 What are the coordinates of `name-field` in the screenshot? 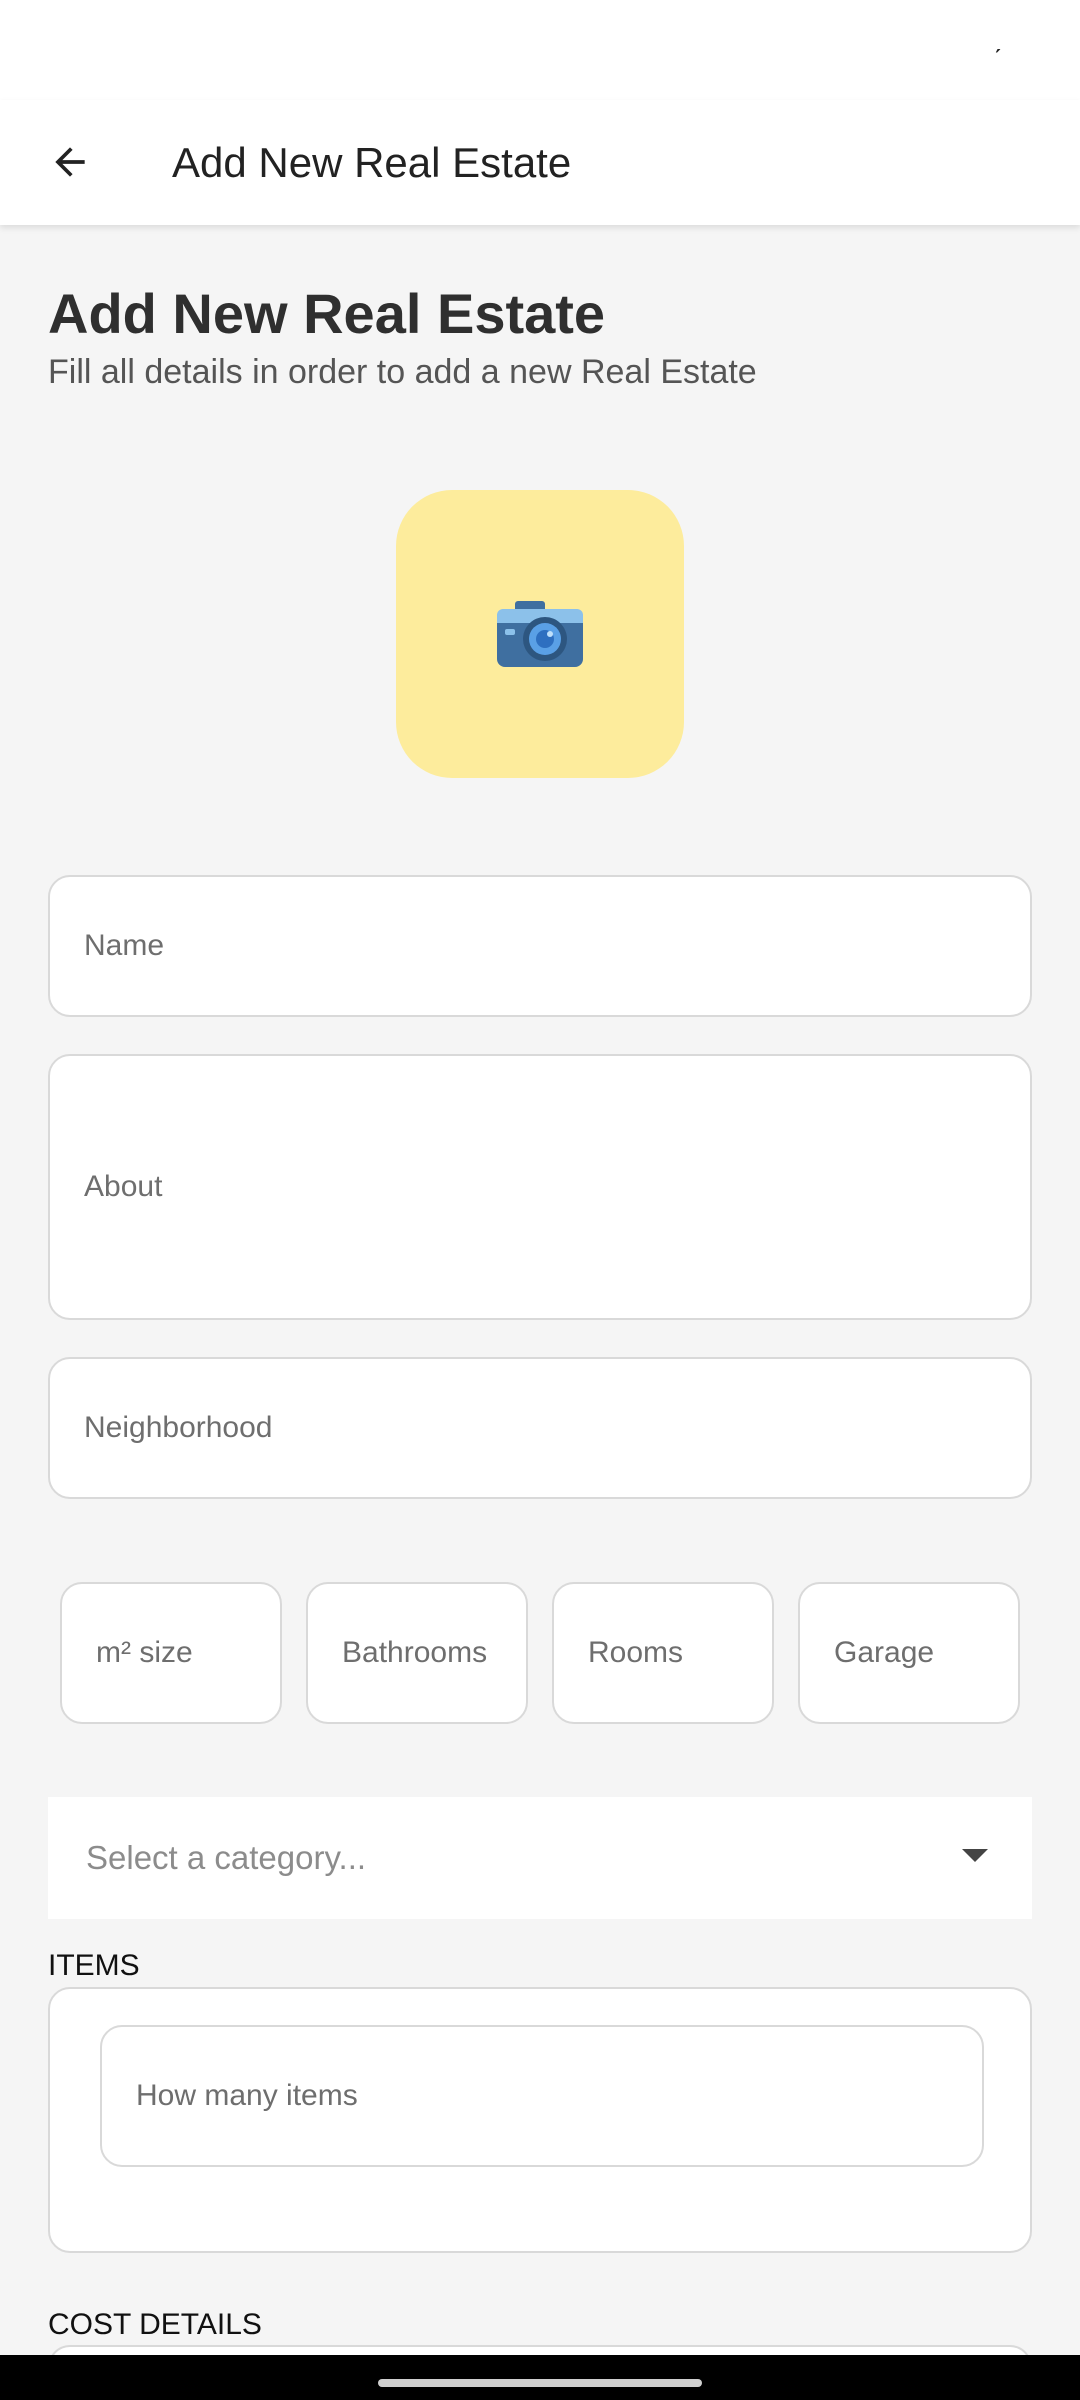 It's located at (540, 946).